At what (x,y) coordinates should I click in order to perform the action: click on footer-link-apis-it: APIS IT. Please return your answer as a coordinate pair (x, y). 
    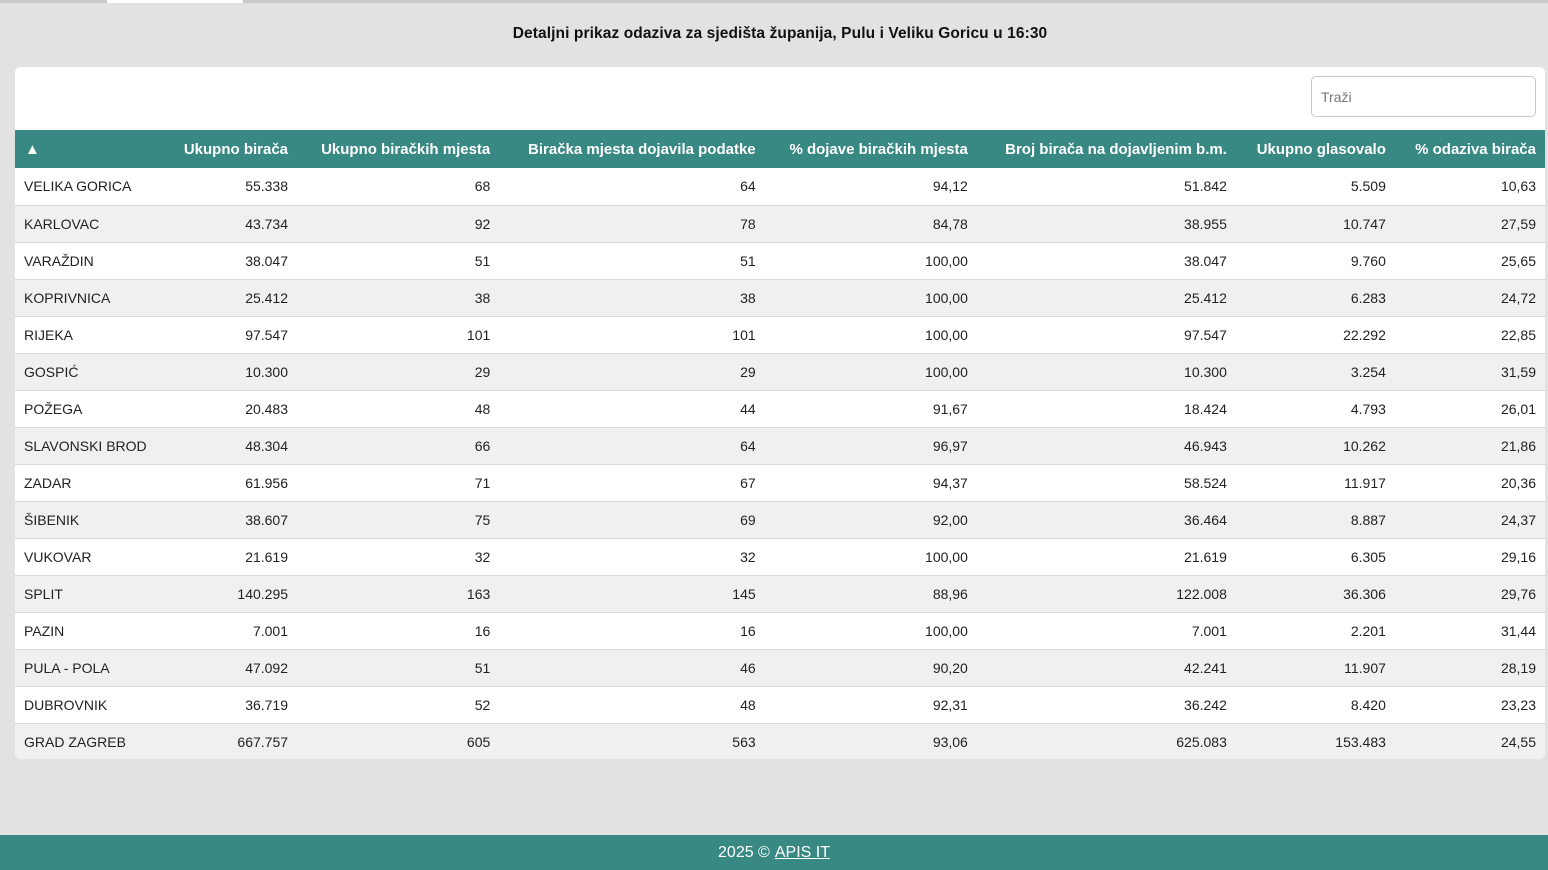
    Looking at the image, I should click on (802, 853).